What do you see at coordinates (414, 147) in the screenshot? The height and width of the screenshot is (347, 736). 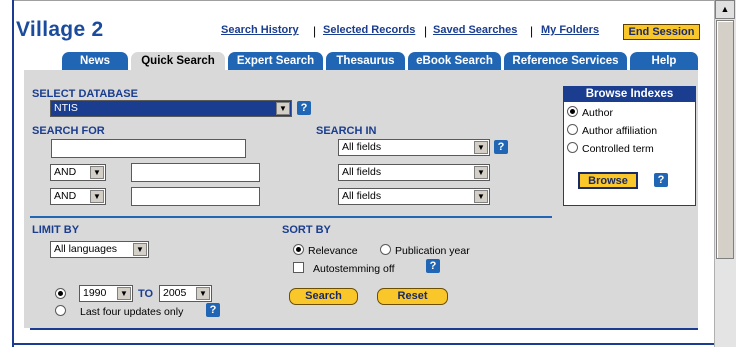 I see `search-in-select-1: All fields ▼` at bounding box center [414, 147].